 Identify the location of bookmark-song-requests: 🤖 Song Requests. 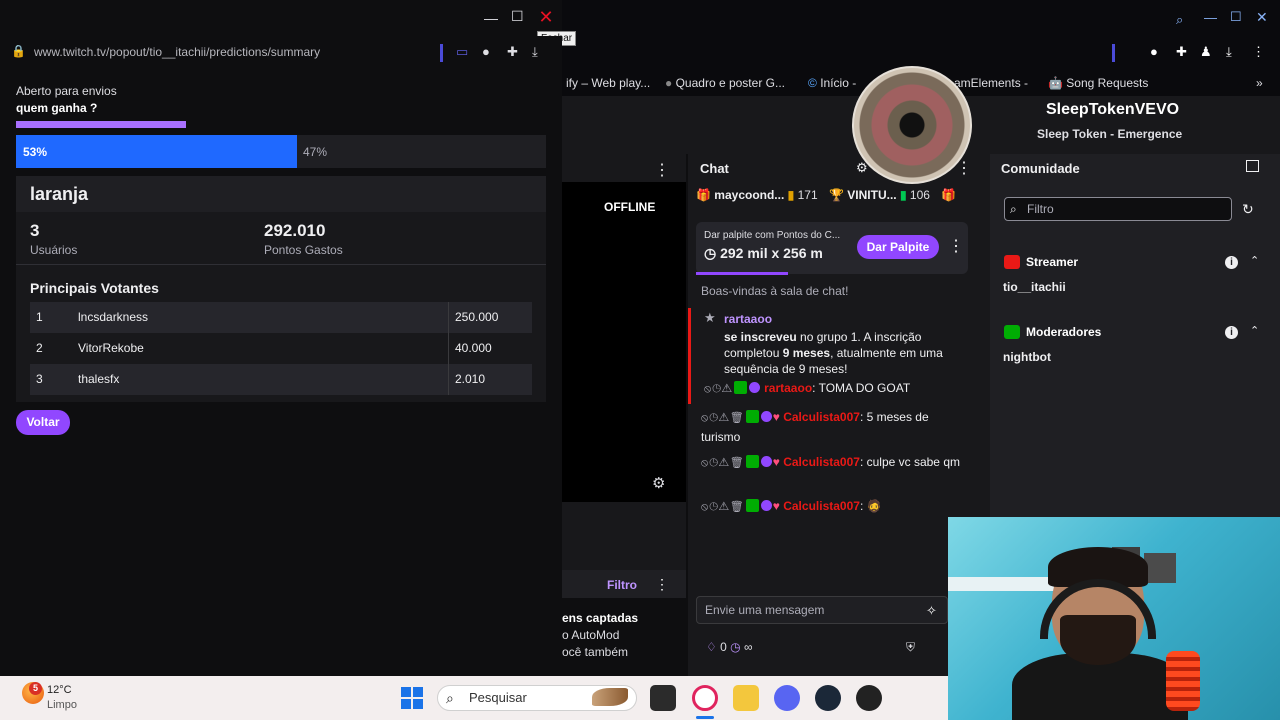
(1098, 83).